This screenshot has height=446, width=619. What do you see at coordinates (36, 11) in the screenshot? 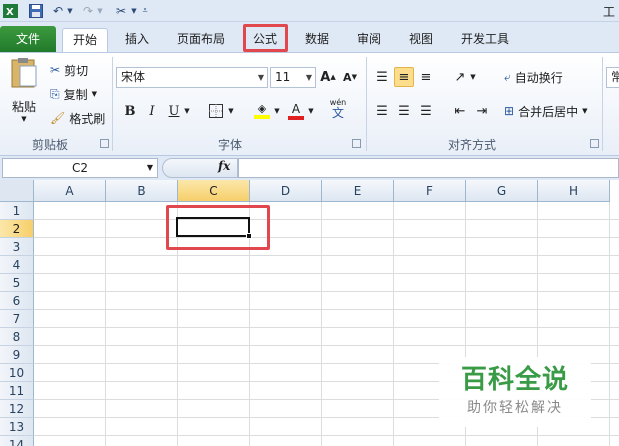
I see `save-icon` at bounding box center [36, 11].